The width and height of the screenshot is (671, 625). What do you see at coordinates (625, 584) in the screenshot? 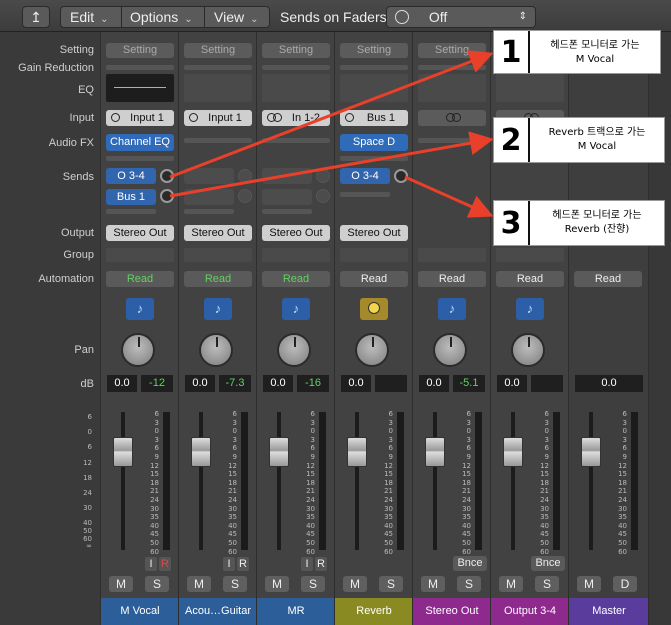
I see `dim-button: D` at bounding box center [625, 584].